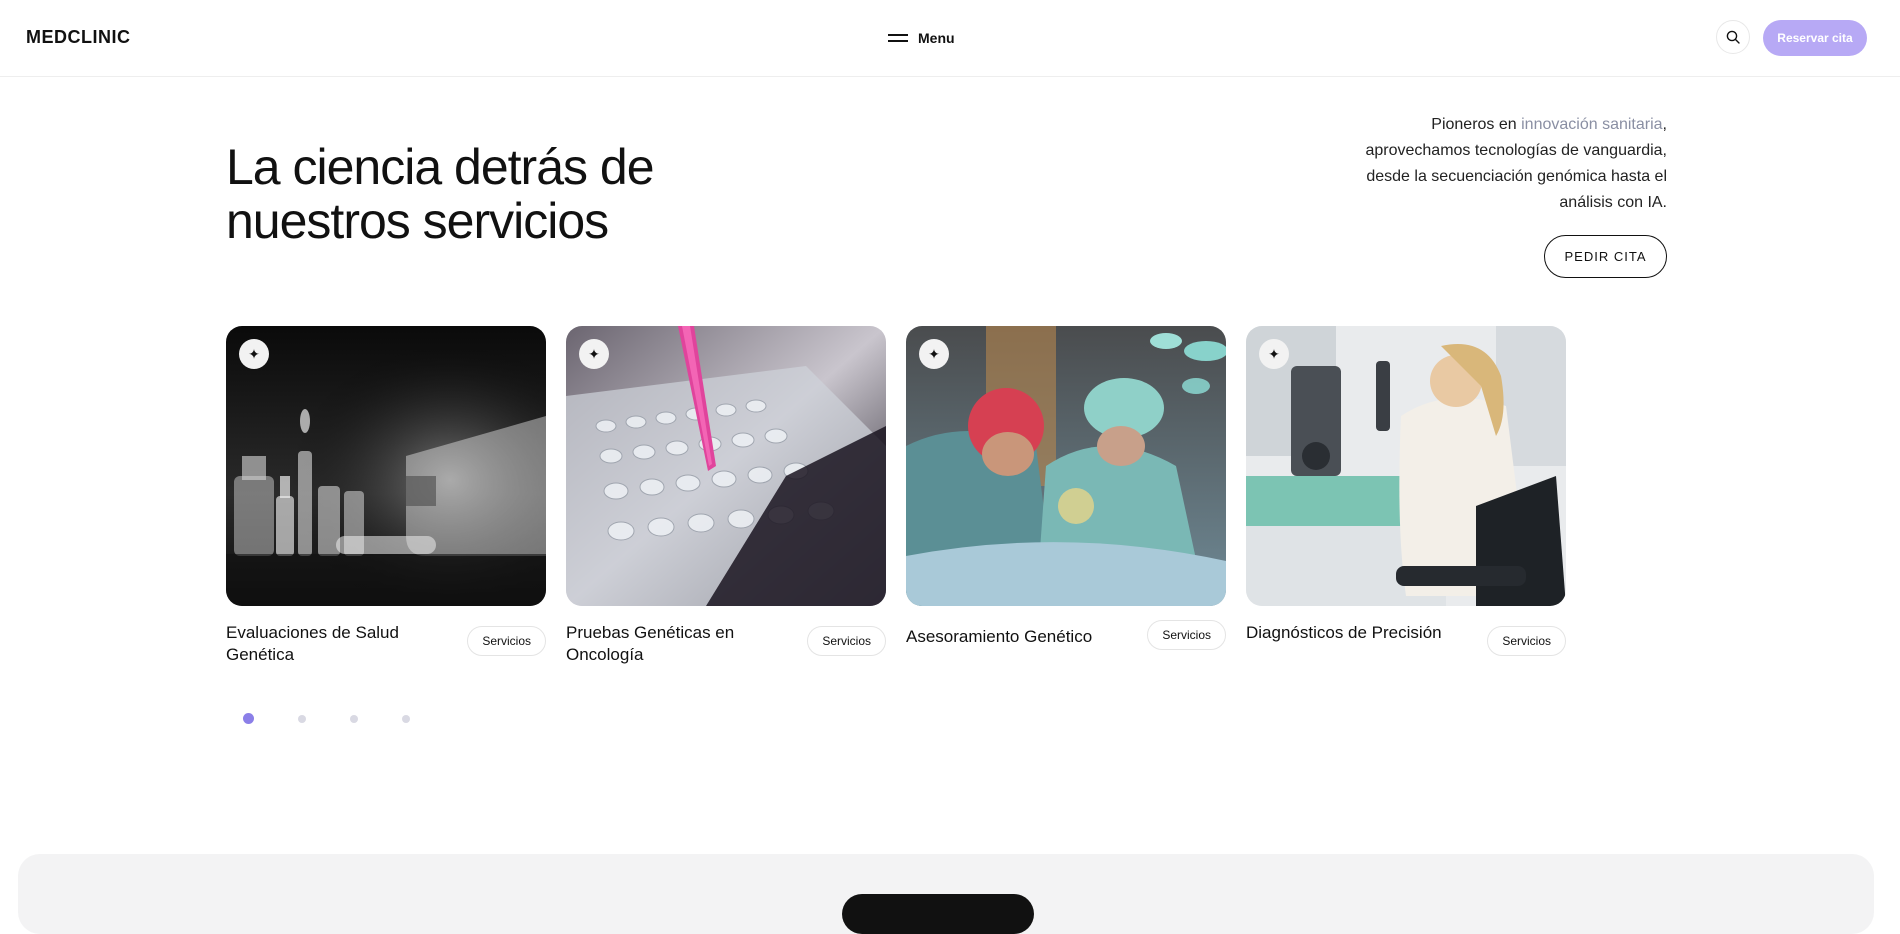  Describe the element at coordinates (898, 38) in the screenshot. I see `hamburger-icon` at that location.